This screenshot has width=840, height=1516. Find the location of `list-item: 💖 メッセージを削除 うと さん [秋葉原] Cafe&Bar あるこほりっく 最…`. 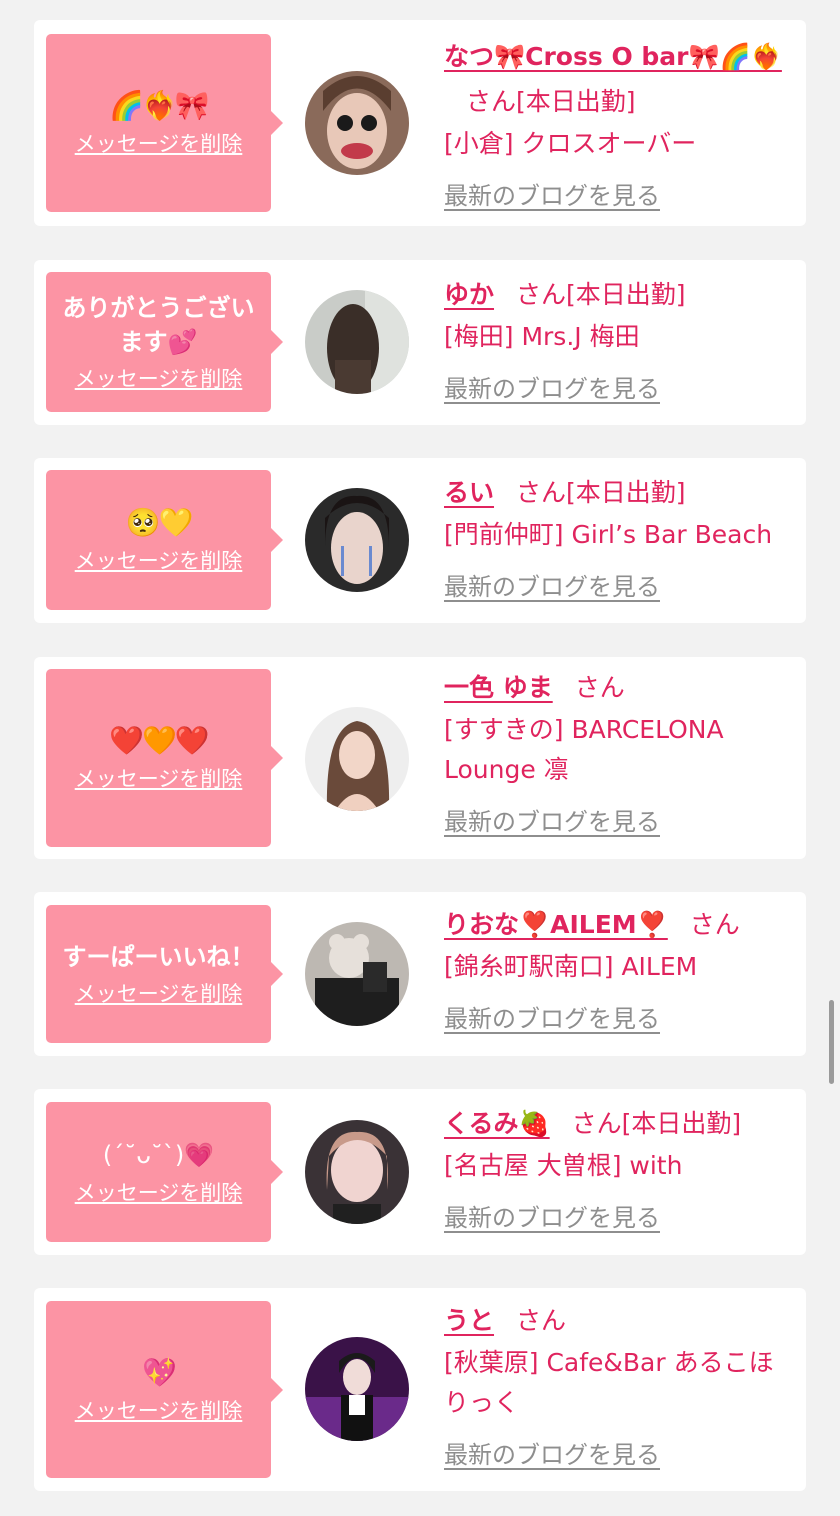

list-item: 💖 メッセージを削除 うと さん [秋葉原] Cafe&Bar あるこほりっく 最… is located at coordinates (420, 1389).